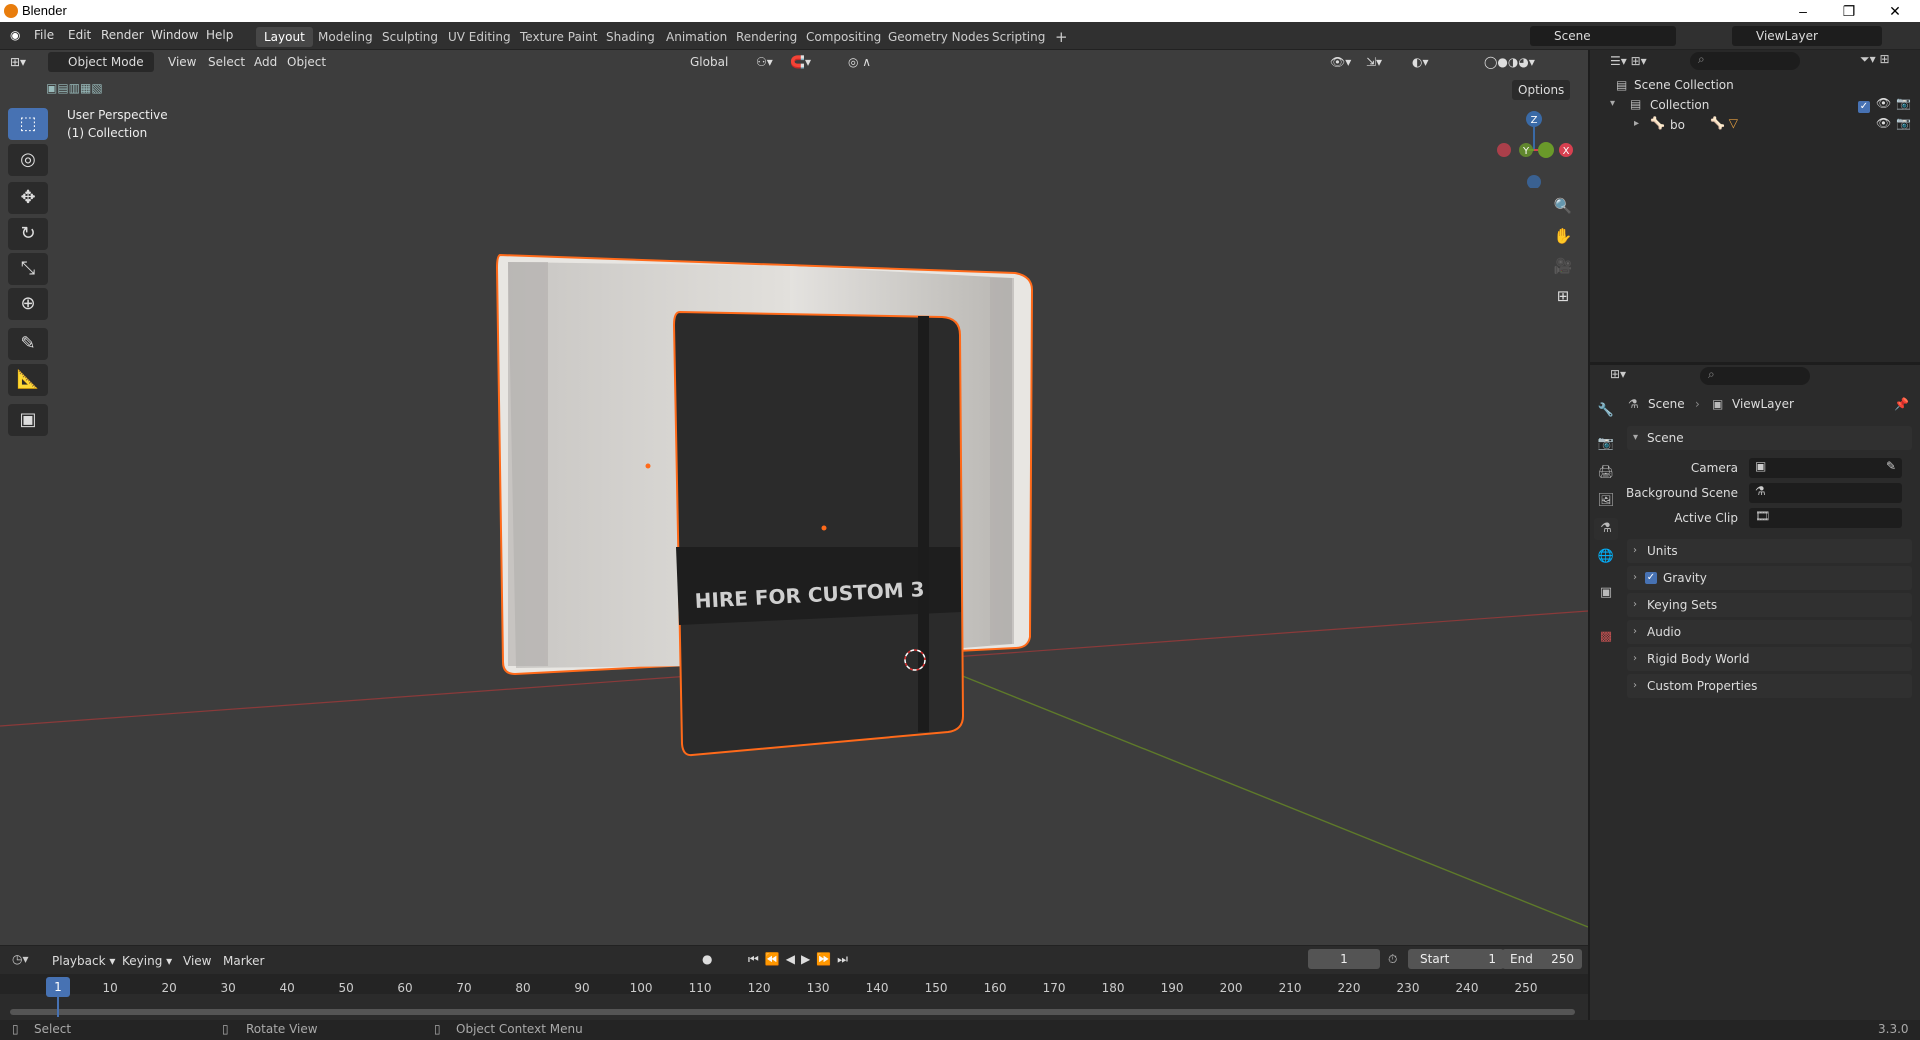  Describe the element at coordinates (1807, 36) in the screenshot. I see `viewlayer-selector: ViewLayer` at that location.